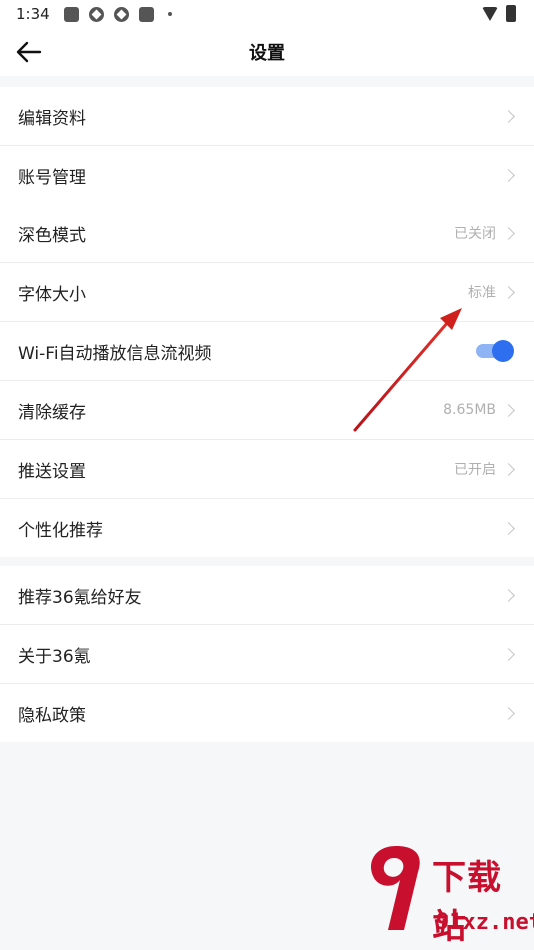  What do you see at coordinates (52, 715) in the screenshot?
I see `settings-row-label: 隐私政策` at bounding box center [52, 715].